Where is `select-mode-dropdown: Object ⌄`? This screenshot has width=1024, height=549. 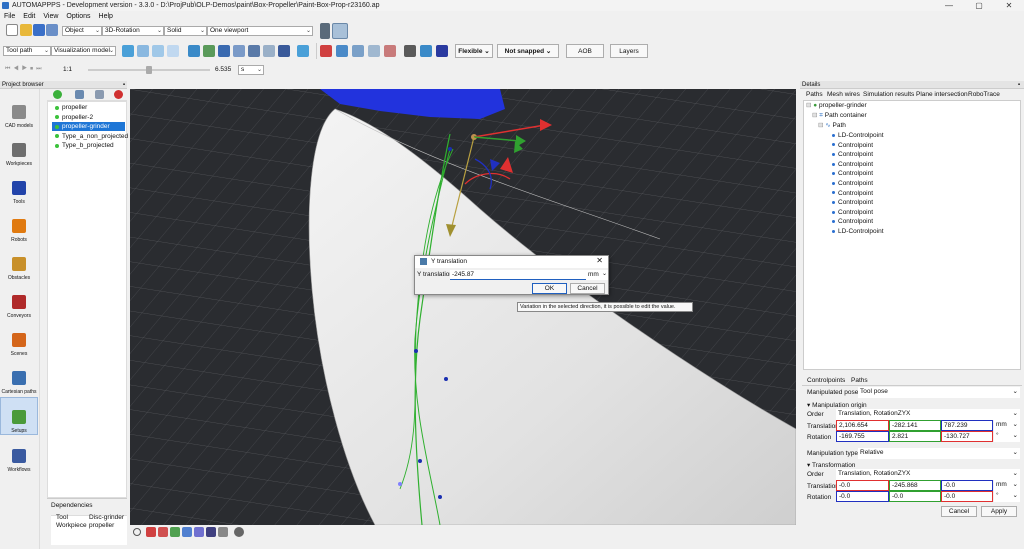
select-mode-dropdown: Object ⌄ is located at coordinates (82, 31).